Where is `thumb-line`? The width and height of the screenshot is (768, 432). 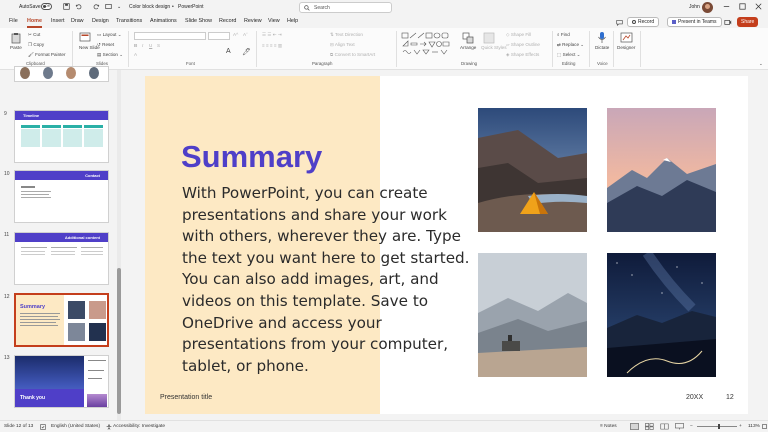
thumb-line is located at coordinates (33, 254).